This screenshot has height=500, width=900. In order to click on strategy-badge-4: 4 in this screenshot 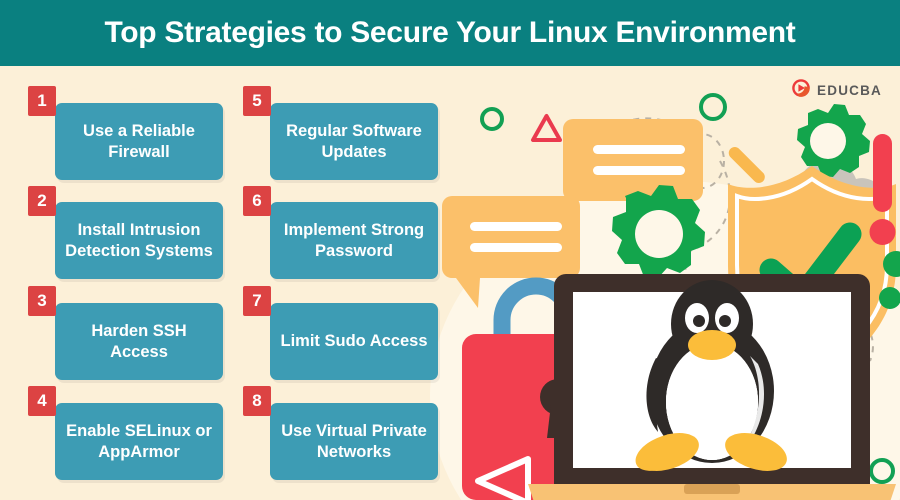, I will do `click(42, 401)`.